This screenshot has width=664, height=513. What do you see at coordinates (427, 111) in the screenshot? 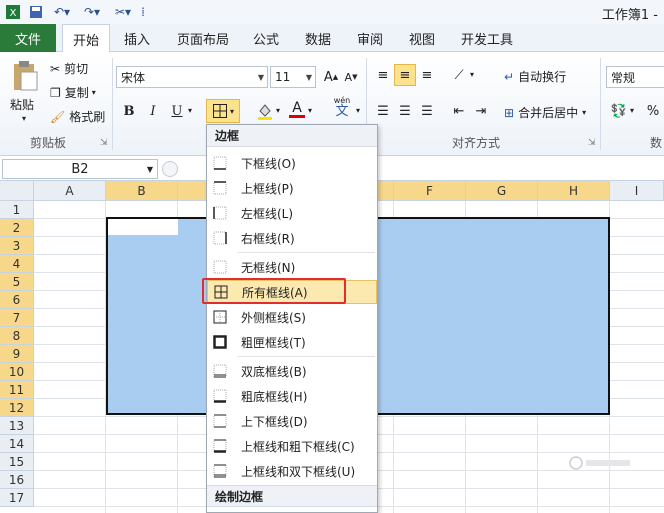
I see `align-right-icon: ☰` at bounding box center [427, 111].